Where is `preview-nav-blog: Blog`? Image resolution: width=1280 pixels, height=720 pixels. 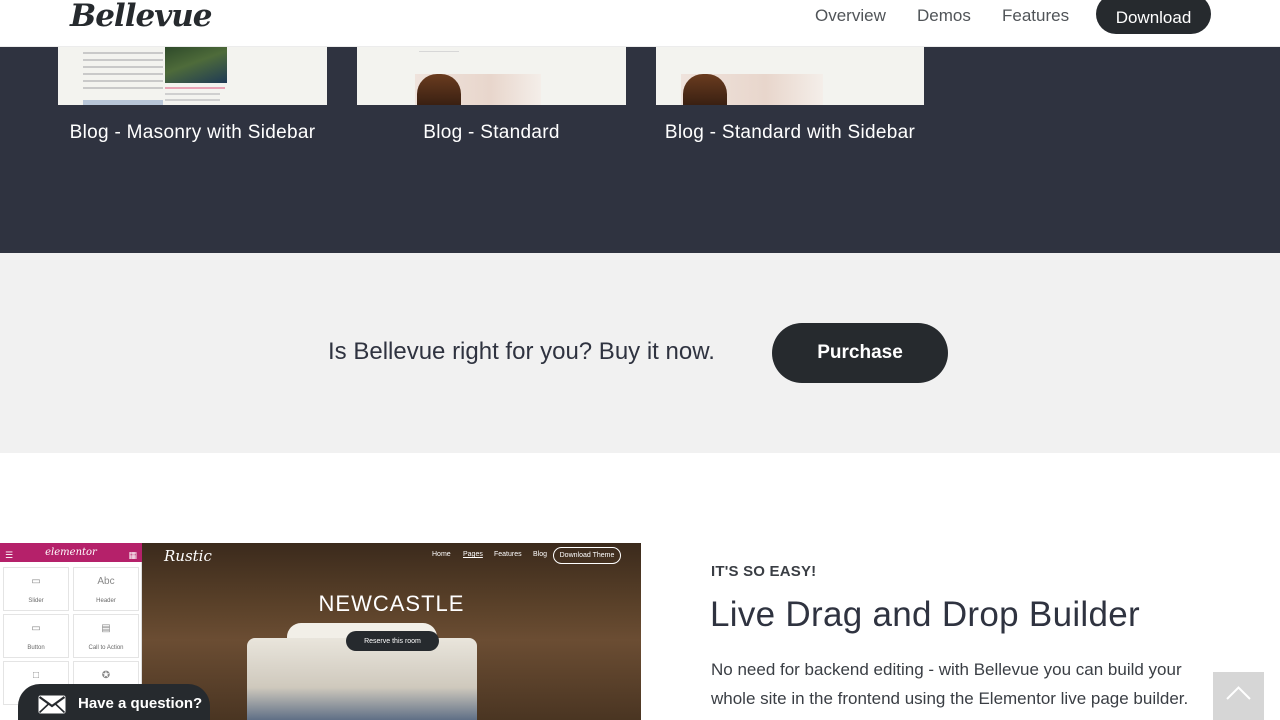
preview-nav-blog: Blog is located at coordinates (540, 554).